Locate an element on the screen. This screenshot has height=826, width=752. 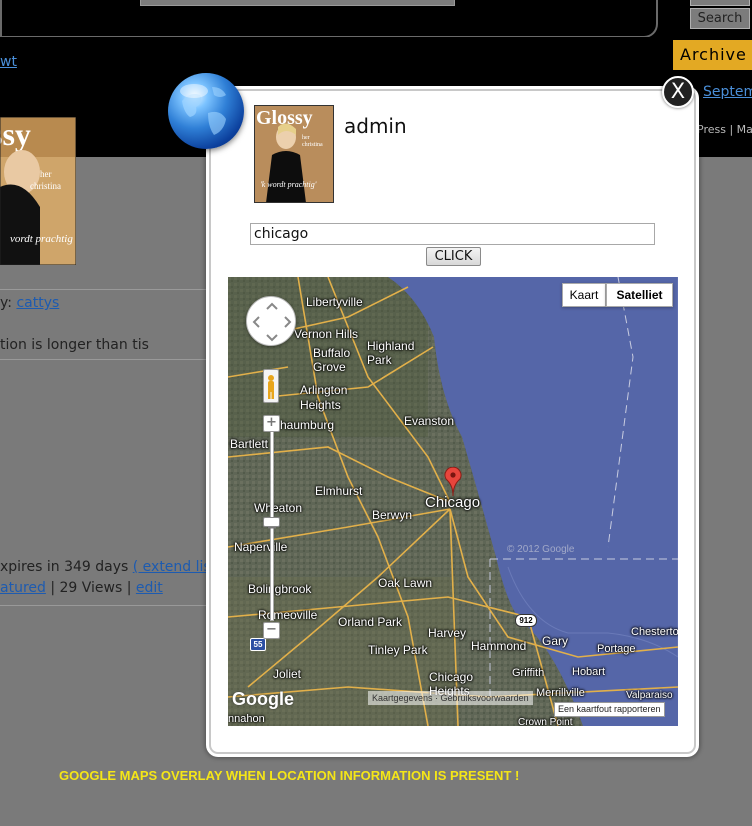
map-label: Joliet is located at coordinates (287, 674).